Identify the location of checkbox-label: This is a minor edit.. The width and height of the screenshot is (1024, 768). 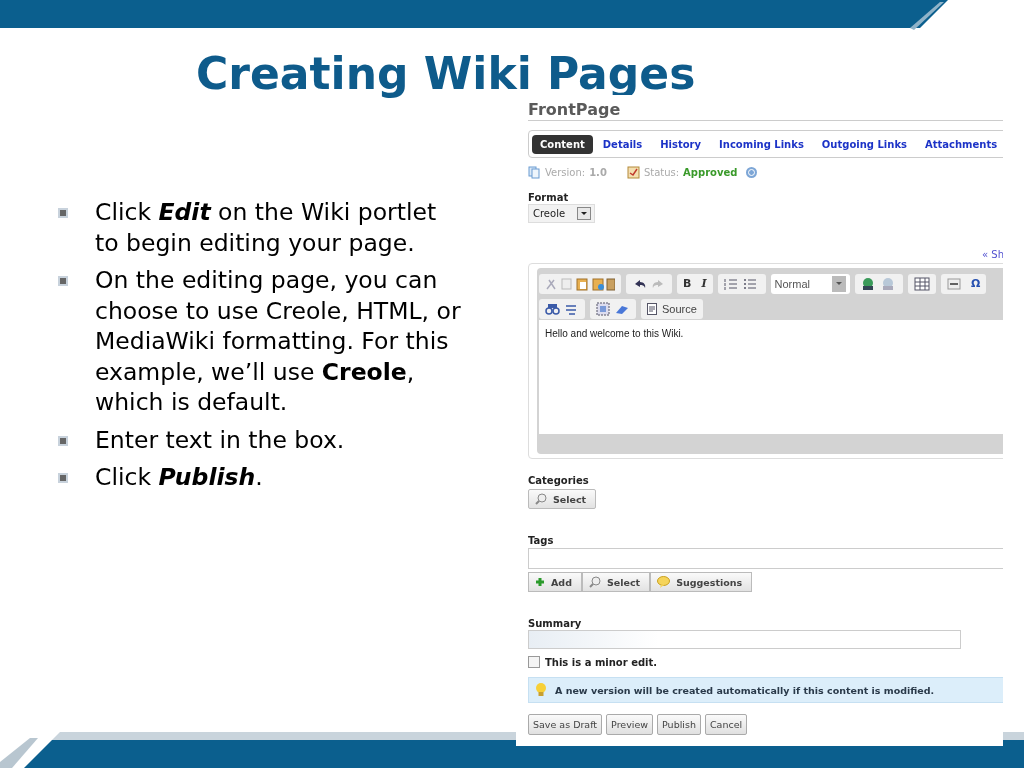
(601, 662).